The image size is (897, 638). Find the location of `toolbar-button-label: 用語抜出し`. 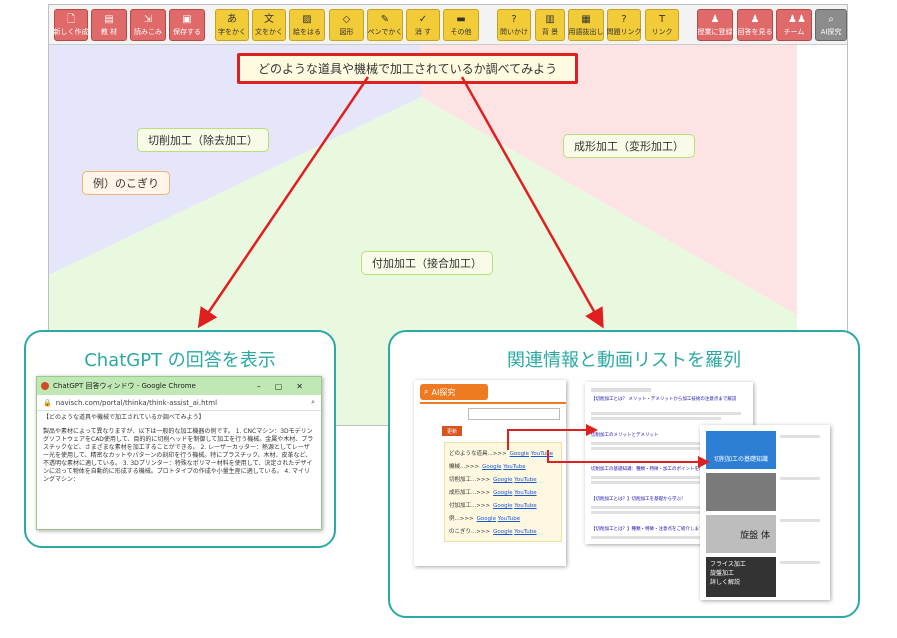

toolbar-button-label: 用語抜出し is located at coordinates (586, 32).